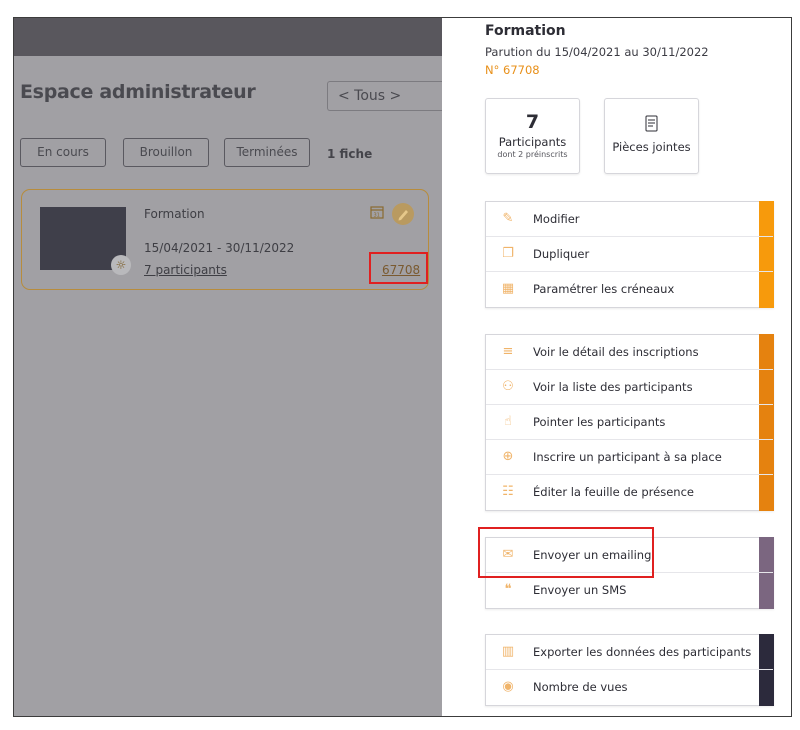 The image size is (800, 730). I want to click on action-label: Nombre de vues, so click(580, 687).